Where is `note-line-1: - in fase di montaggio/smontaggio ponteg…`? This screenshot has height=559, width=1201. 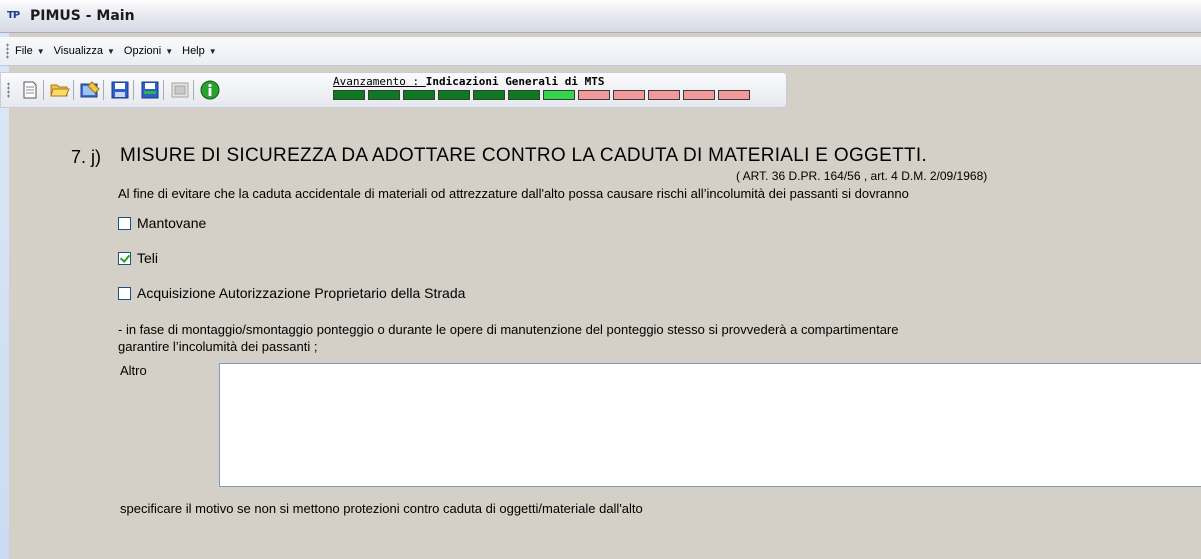
note-line-1: - in fase di montaggio/smontaggio ponteg… is located at coordinates (508, 329).